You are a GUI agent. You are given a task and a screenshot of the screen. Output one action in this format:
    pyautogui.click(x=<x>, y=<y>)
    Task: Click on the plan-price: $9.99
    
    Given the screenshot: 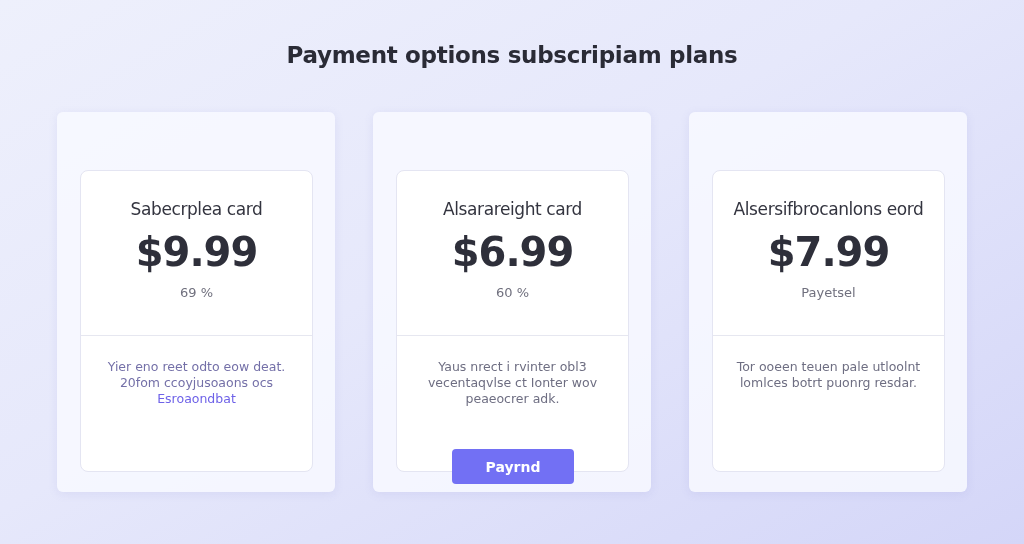 What is the action you would take?
    pyautogui.click(x=196, y=252)
    